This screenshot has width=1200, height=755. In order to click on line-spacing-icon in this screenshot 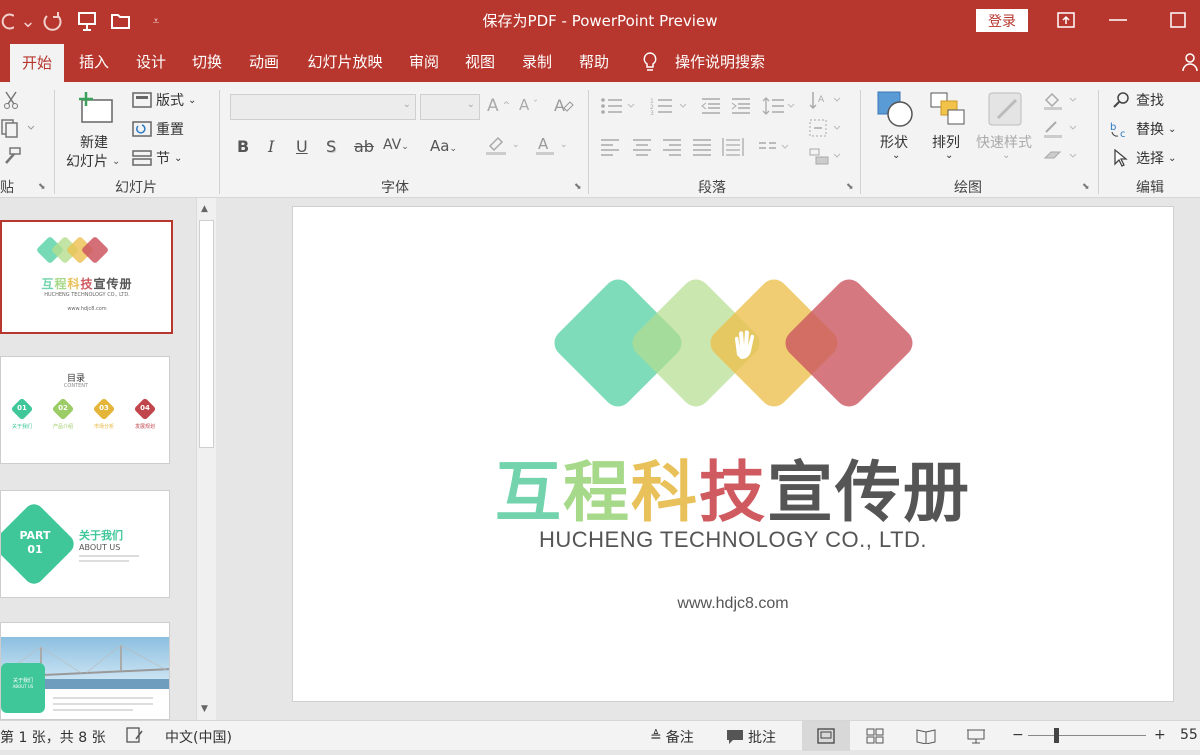, I will do `click(779, 106)`.